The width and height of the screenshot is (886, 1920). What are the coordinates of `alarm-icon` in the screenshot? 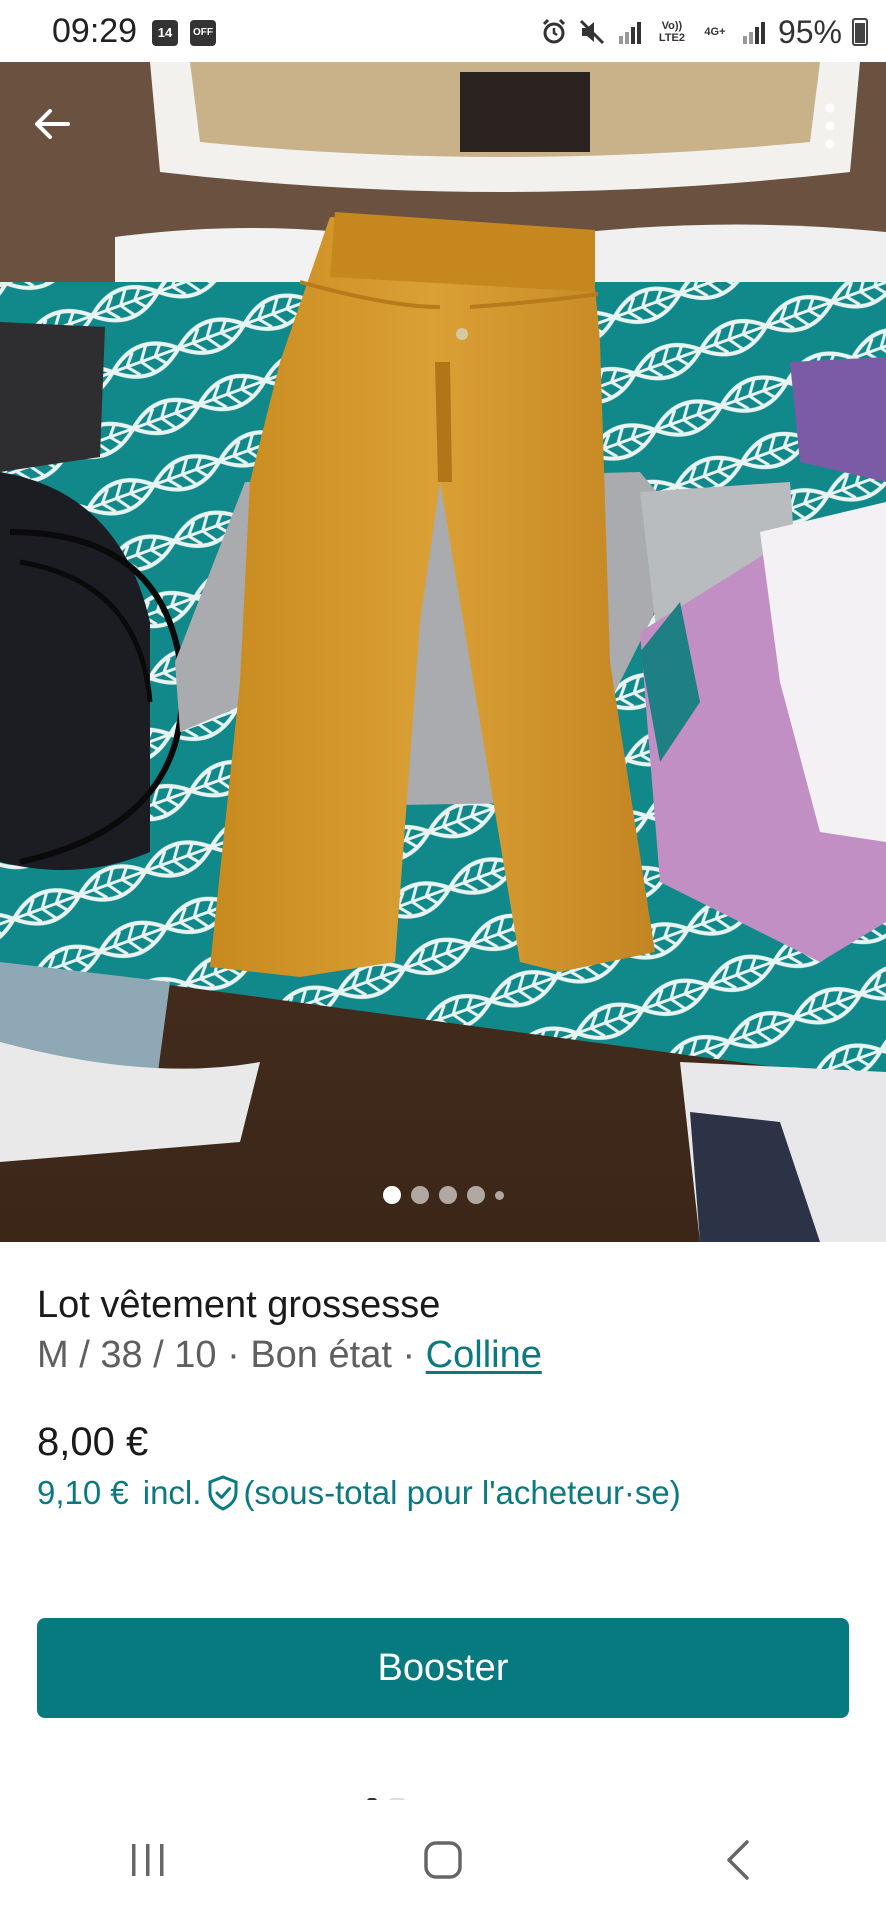 It's located at (554, 31).